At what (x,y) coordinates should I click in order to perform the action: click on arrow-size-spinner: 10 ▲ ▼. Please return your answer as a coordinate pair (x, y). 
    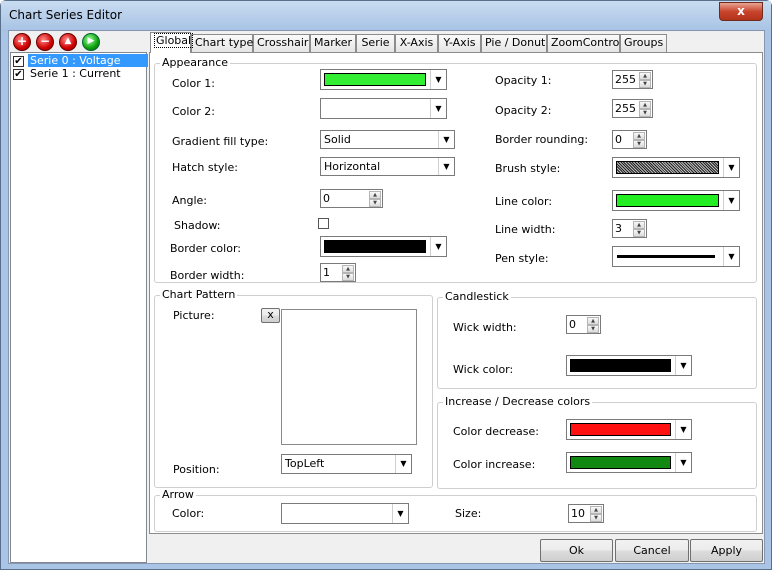
    Looking at the image, I should click on (586, 513).